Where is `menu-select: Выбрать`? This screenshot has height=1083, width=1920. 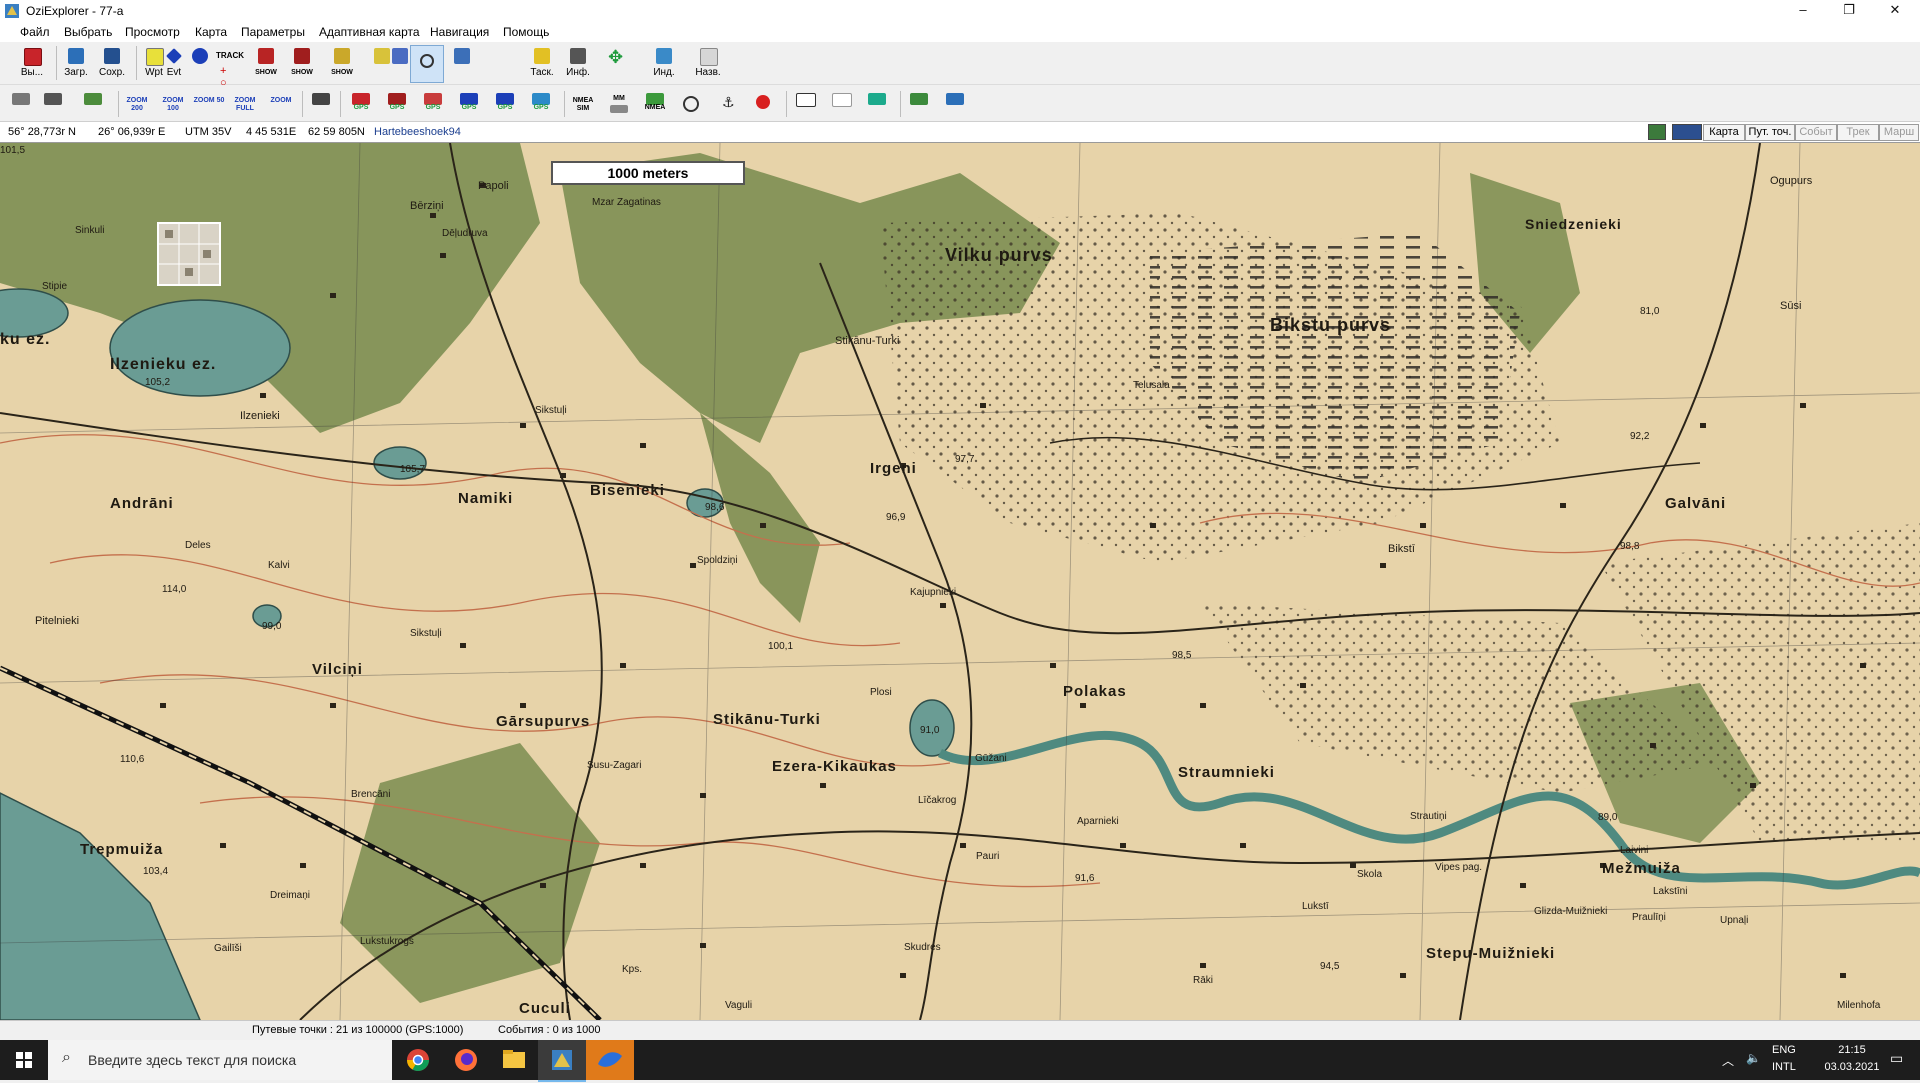 menu-select: Выбрать is located at coordinates (88, 32).